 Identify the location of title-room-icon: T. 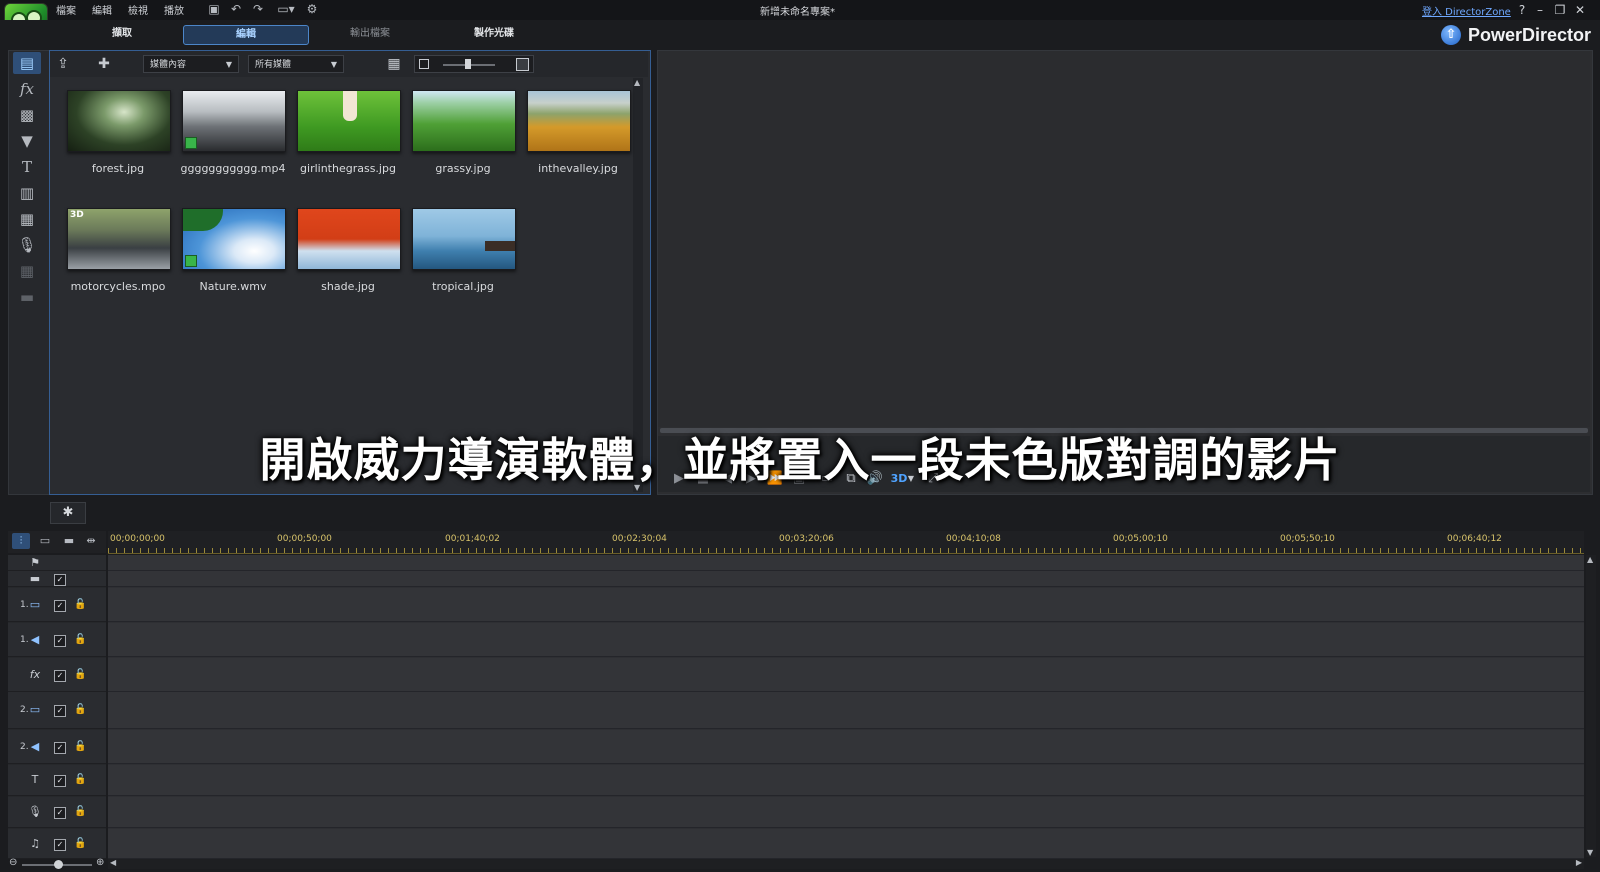
(27, 167).